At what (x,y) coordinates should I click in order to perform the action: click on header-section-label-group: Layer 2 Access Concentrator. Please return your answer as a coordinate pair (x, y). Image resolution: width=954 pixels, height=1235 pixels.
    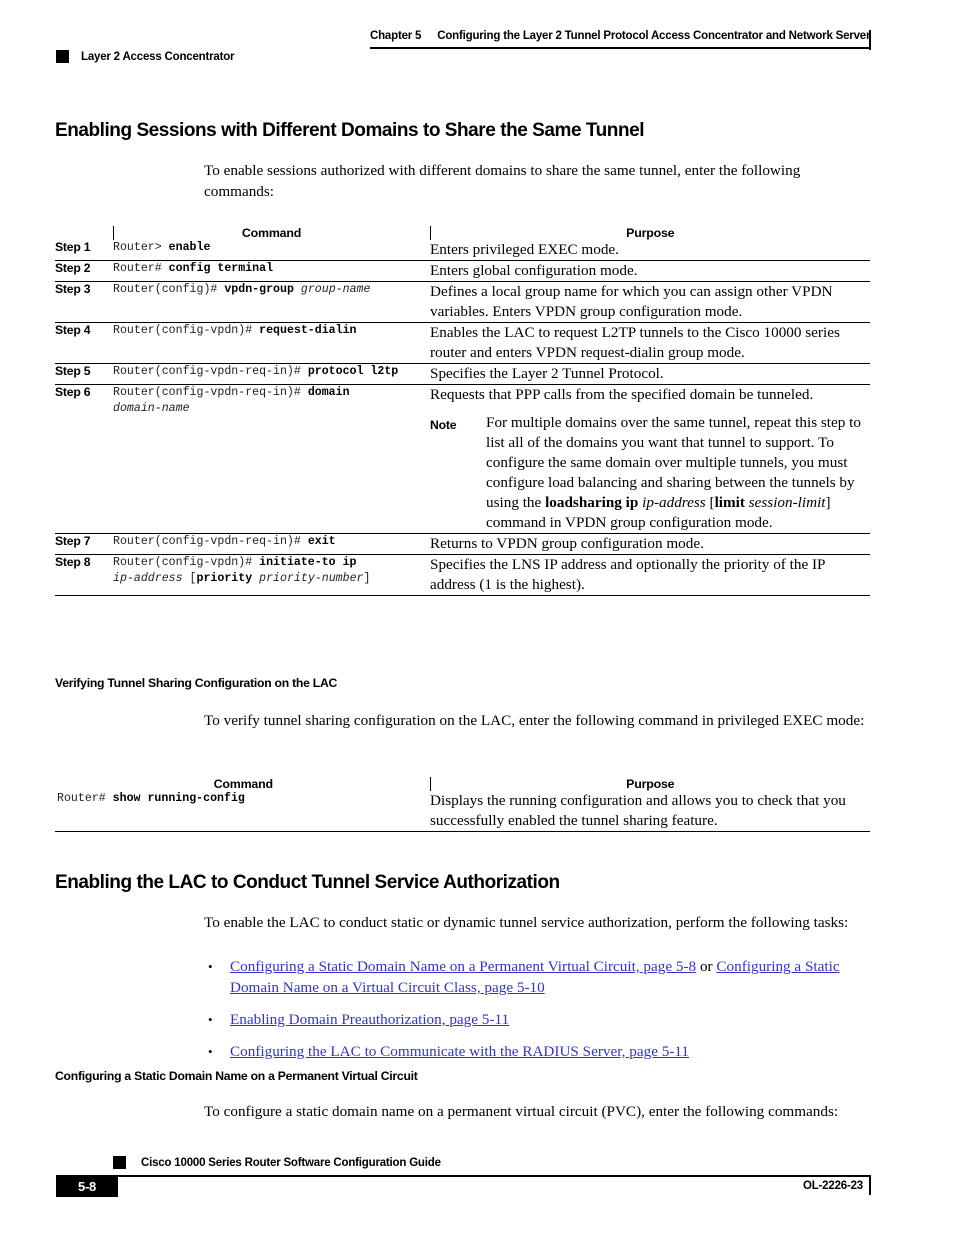
    Looking at the image, I should click on (145, 56).